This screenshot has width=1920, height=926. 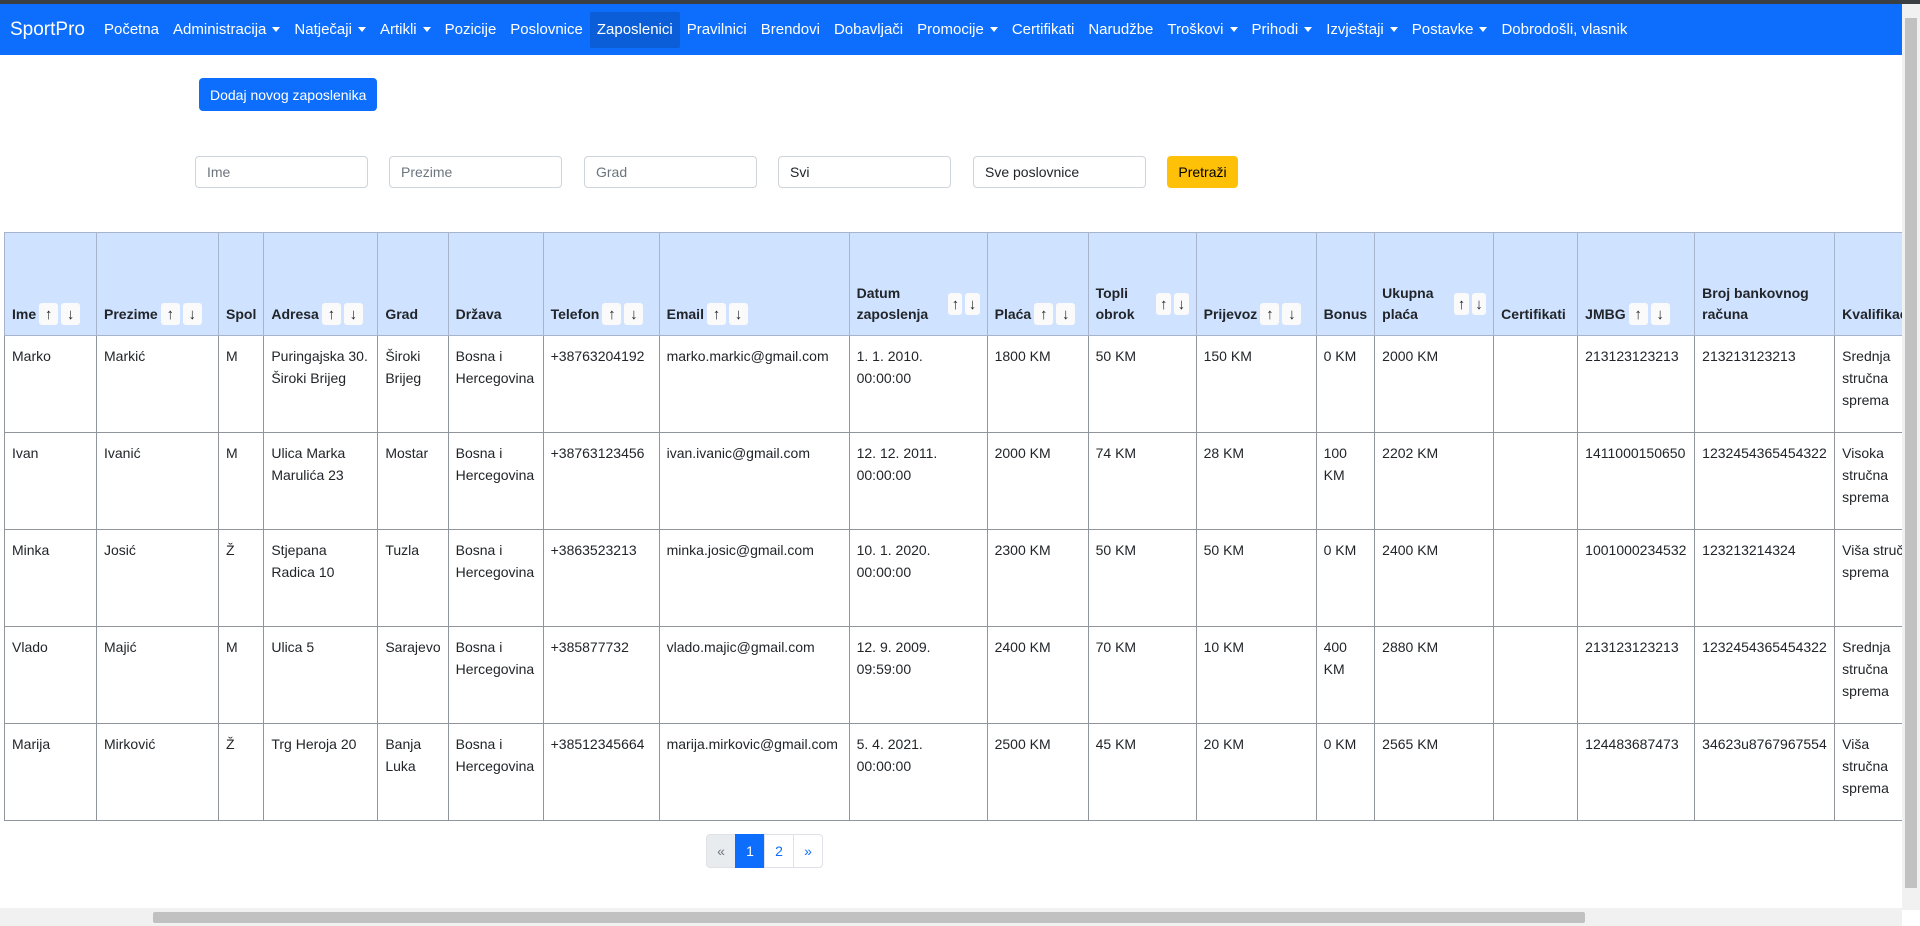 I want to click on nav-item-10: Promocije, so click(x=957, y=30).